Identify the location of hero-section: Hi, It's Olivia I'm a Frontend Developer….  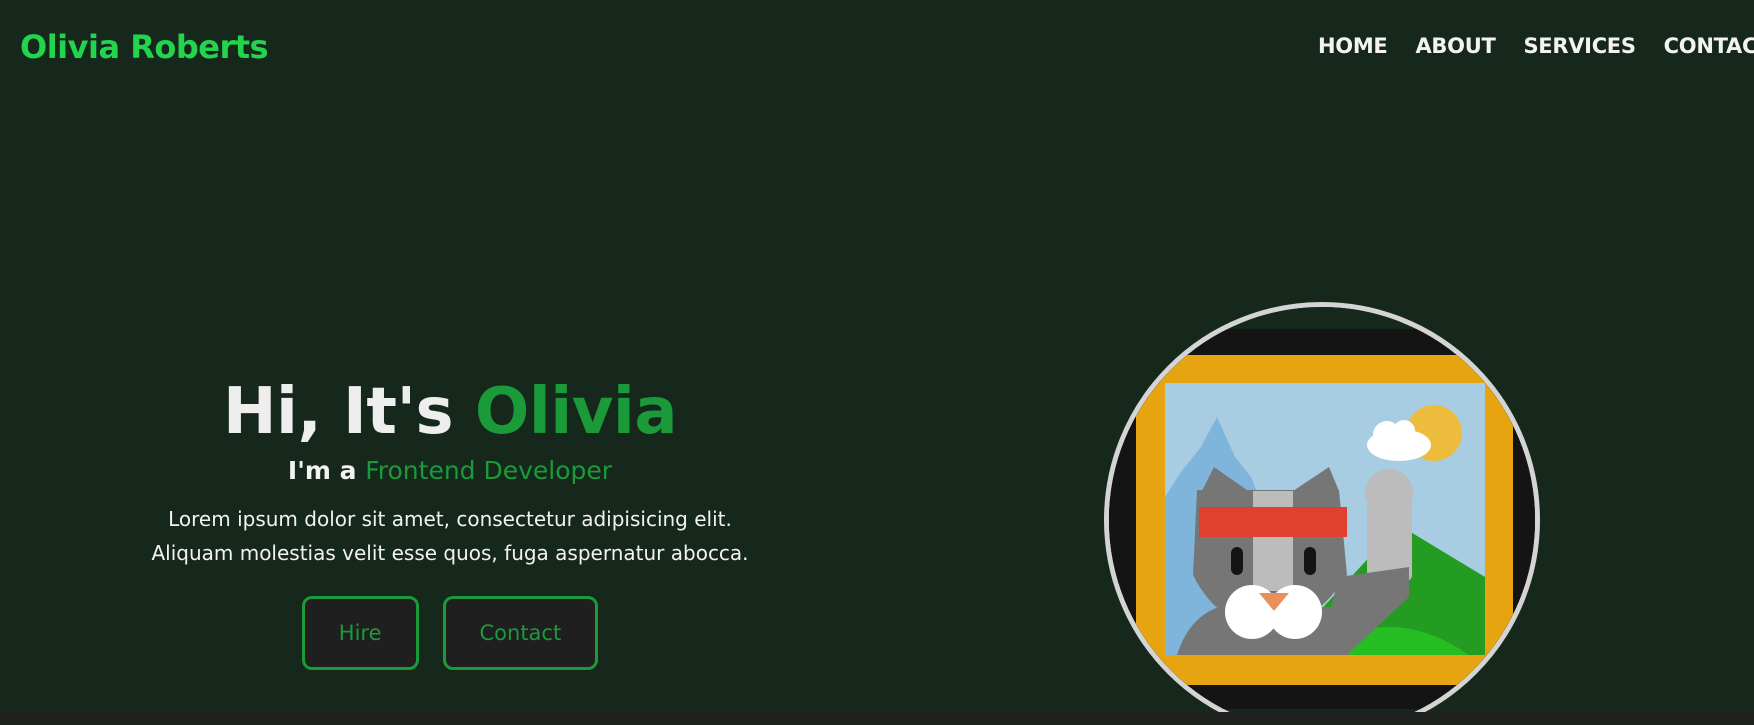
(450, 521).